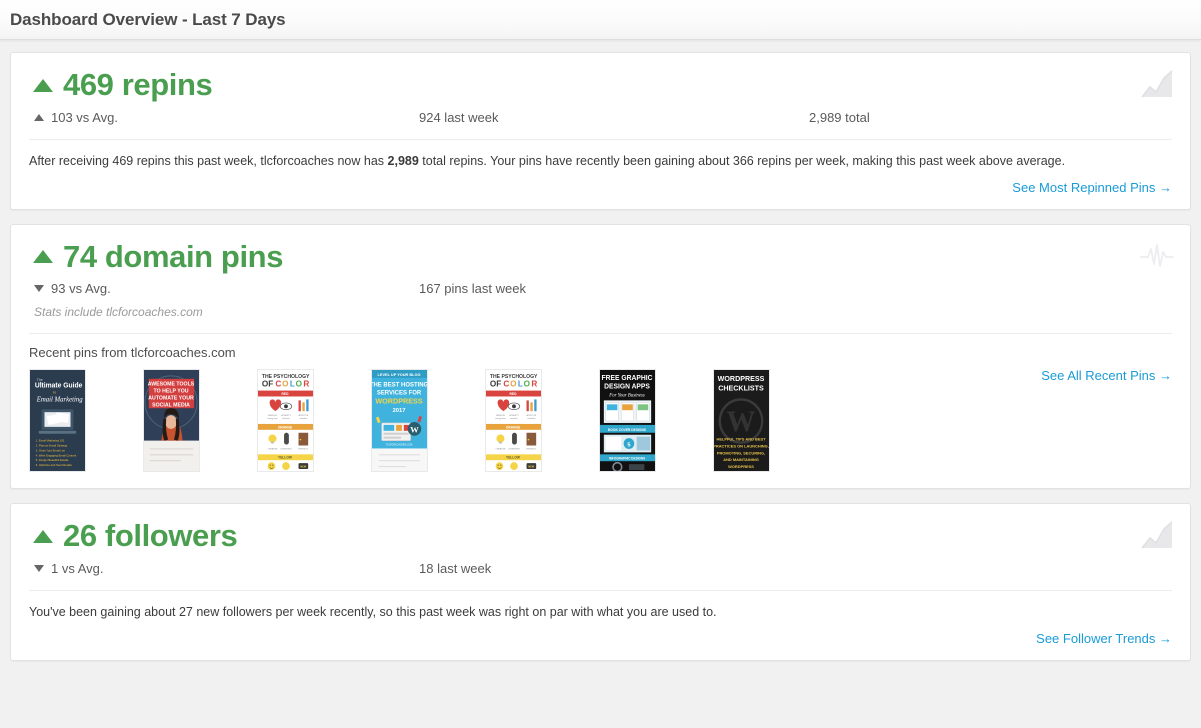 The width and height of the screenshot is (1201, 728). What do you see at coordinates (627, 387) in the screenshot?
I see `svg-text: DESIGN APPS` at bounding box center [627, 387].